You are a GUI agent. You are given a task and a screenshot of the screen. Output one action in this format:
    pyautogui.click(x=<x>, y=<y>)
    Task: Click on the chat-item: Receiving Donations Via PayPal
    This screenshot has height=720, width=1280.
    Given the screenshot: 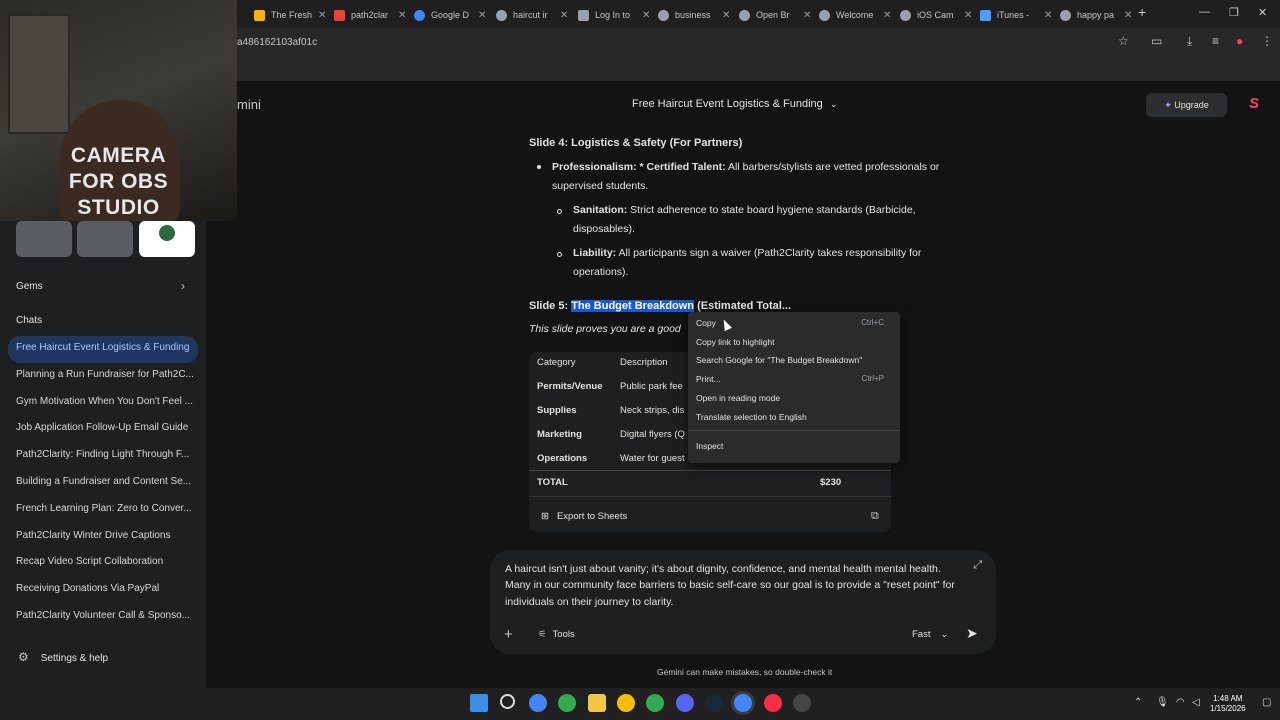 What is the action you would take?
    pyautogui.click(x=103, y=590)
    